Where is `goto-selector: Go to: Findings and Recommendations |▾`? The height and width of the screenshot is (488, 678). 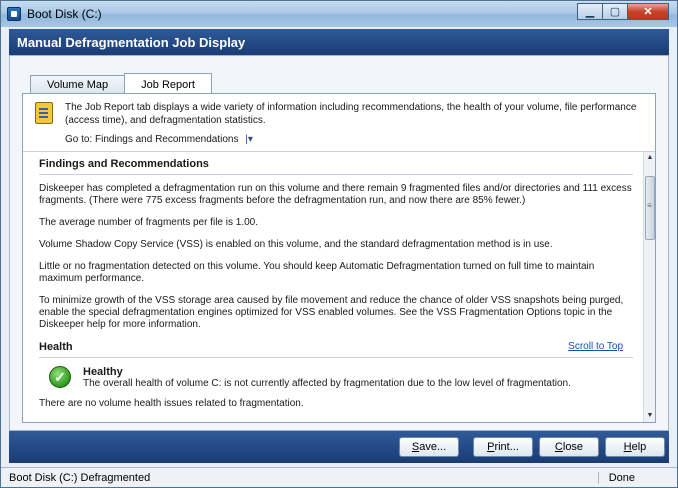 goto-selector: Go to: Findings and Recommendations |▾ is located at coordinates (159, 139).